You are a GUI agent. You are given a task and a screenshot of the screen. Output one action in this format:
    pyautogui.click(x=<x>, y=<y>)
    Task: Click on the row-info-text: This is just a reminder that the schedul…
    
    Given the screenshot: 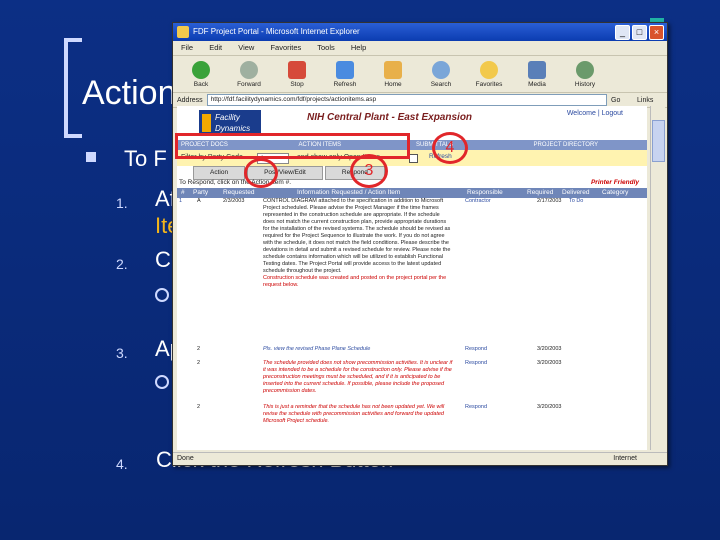 What is the action you would take?
    pyautogui.click(x=354, y=414)
    